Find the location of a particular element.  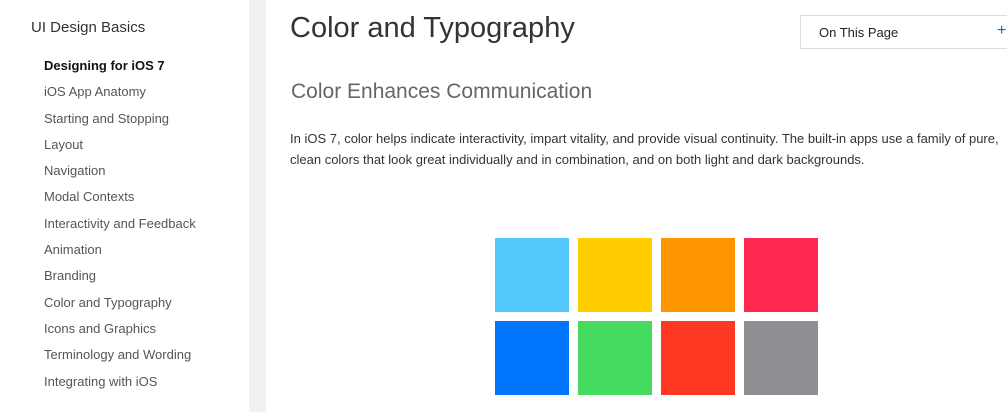

page-title: Color and Typography is located at coordinates (432, 28).